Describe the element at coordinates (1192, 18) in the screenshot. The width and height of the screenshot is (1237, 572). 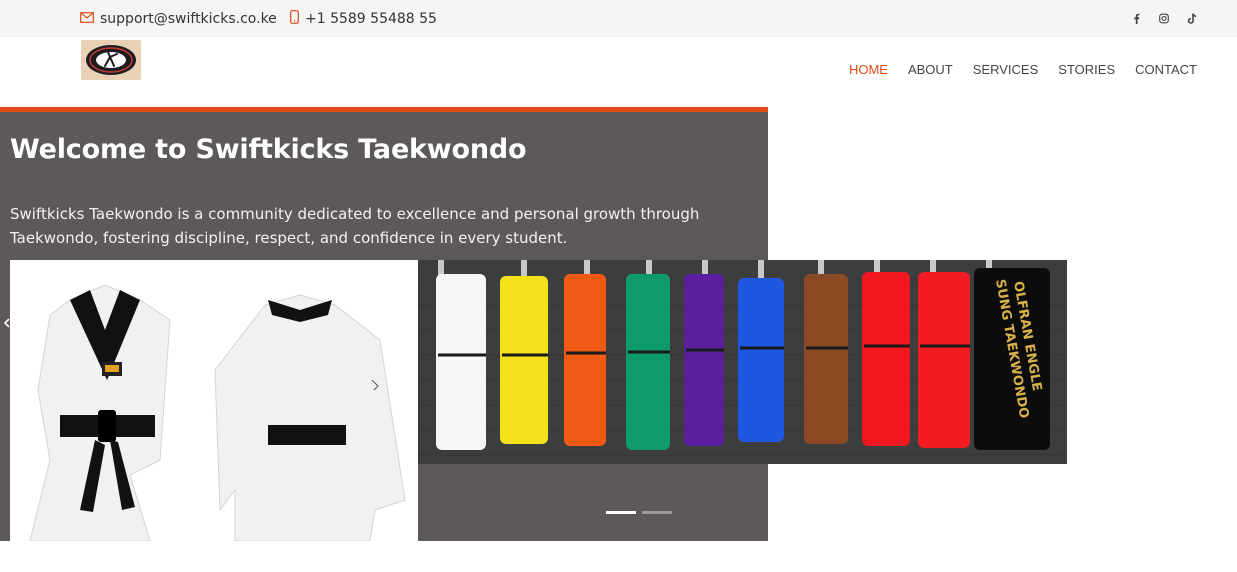
I see `tiktok-icon` at that location.